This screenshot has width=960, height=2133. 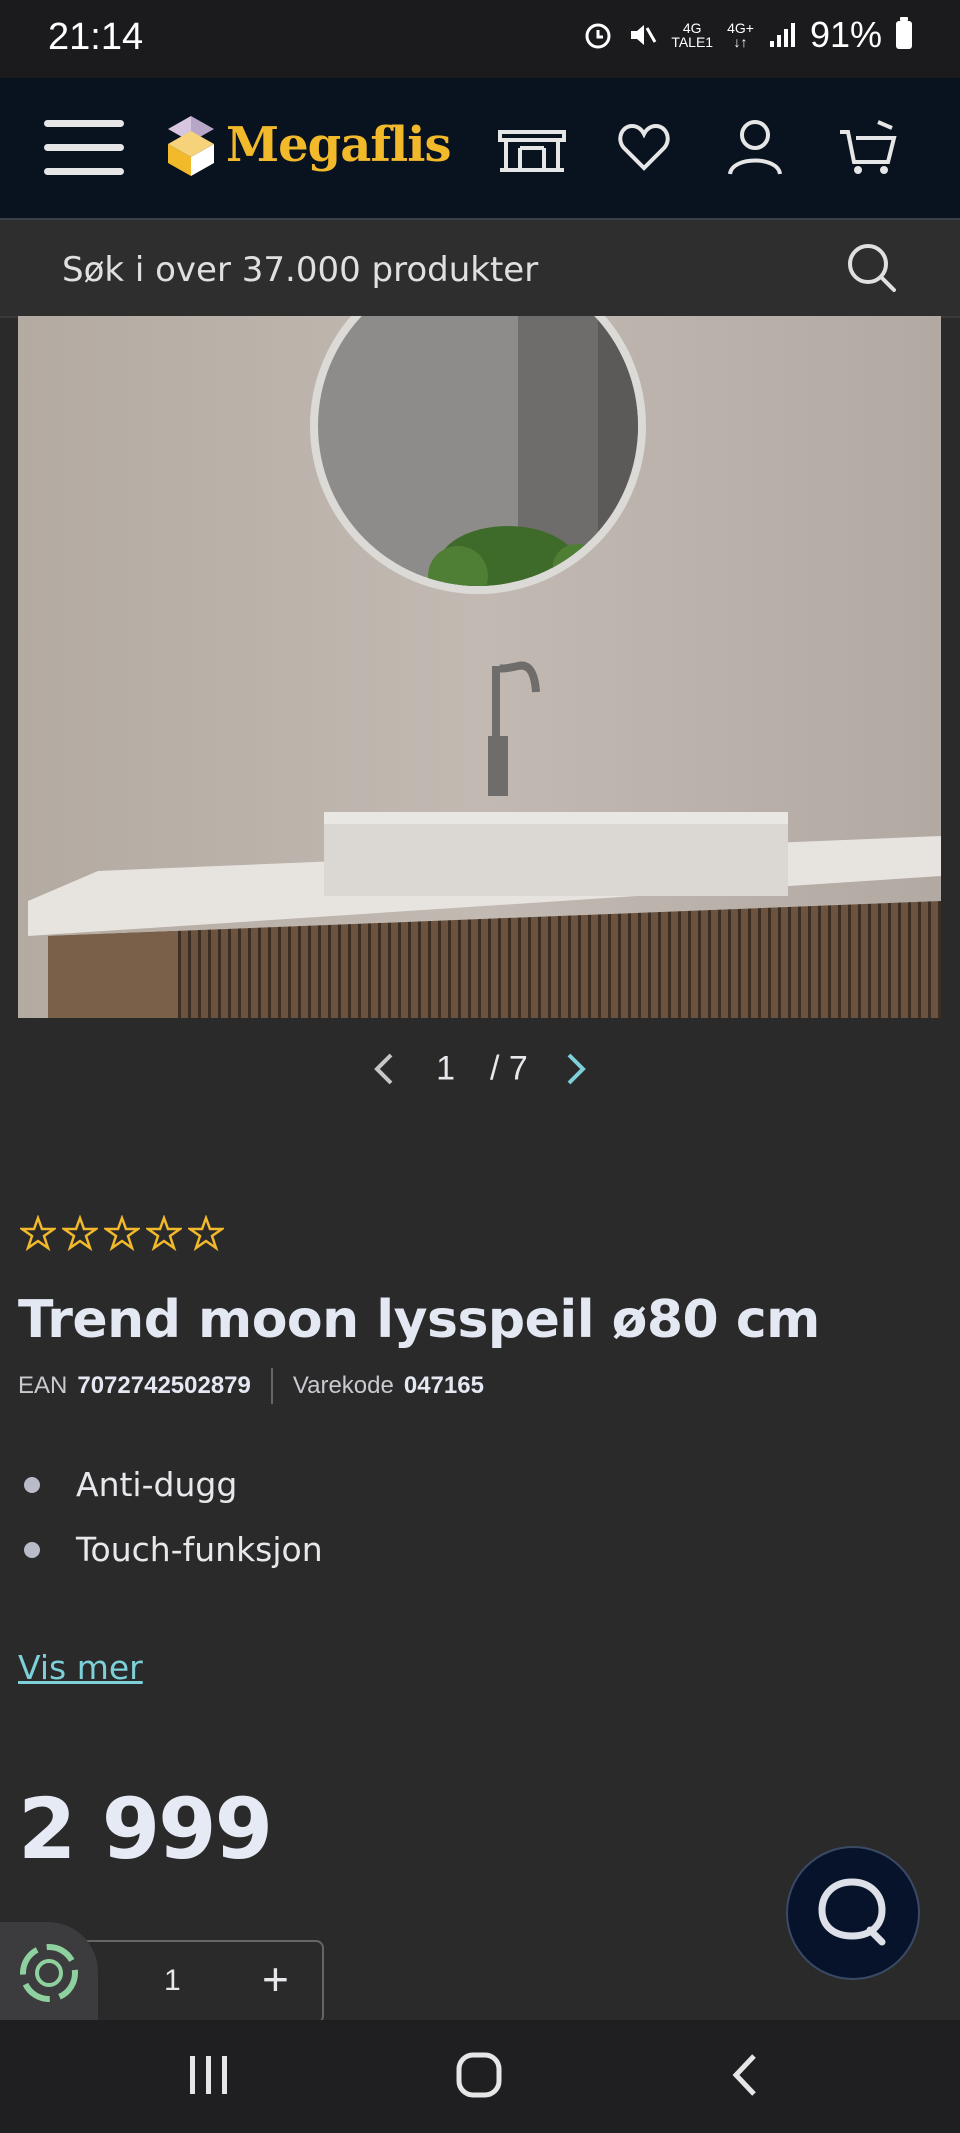 I want to click on mute-icon, so click(x=644, y=35).